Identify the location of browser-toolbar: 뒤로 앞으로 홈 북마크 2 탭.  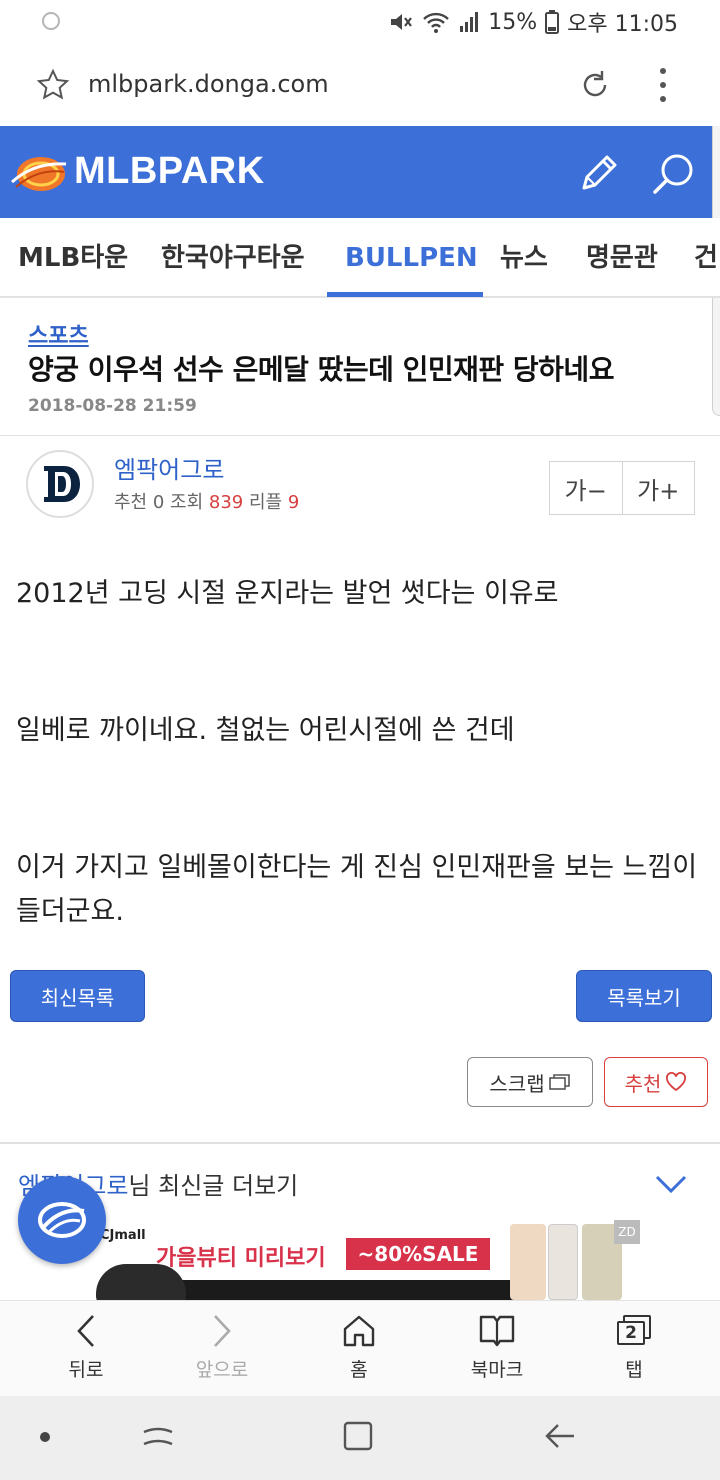
(360, 1348).